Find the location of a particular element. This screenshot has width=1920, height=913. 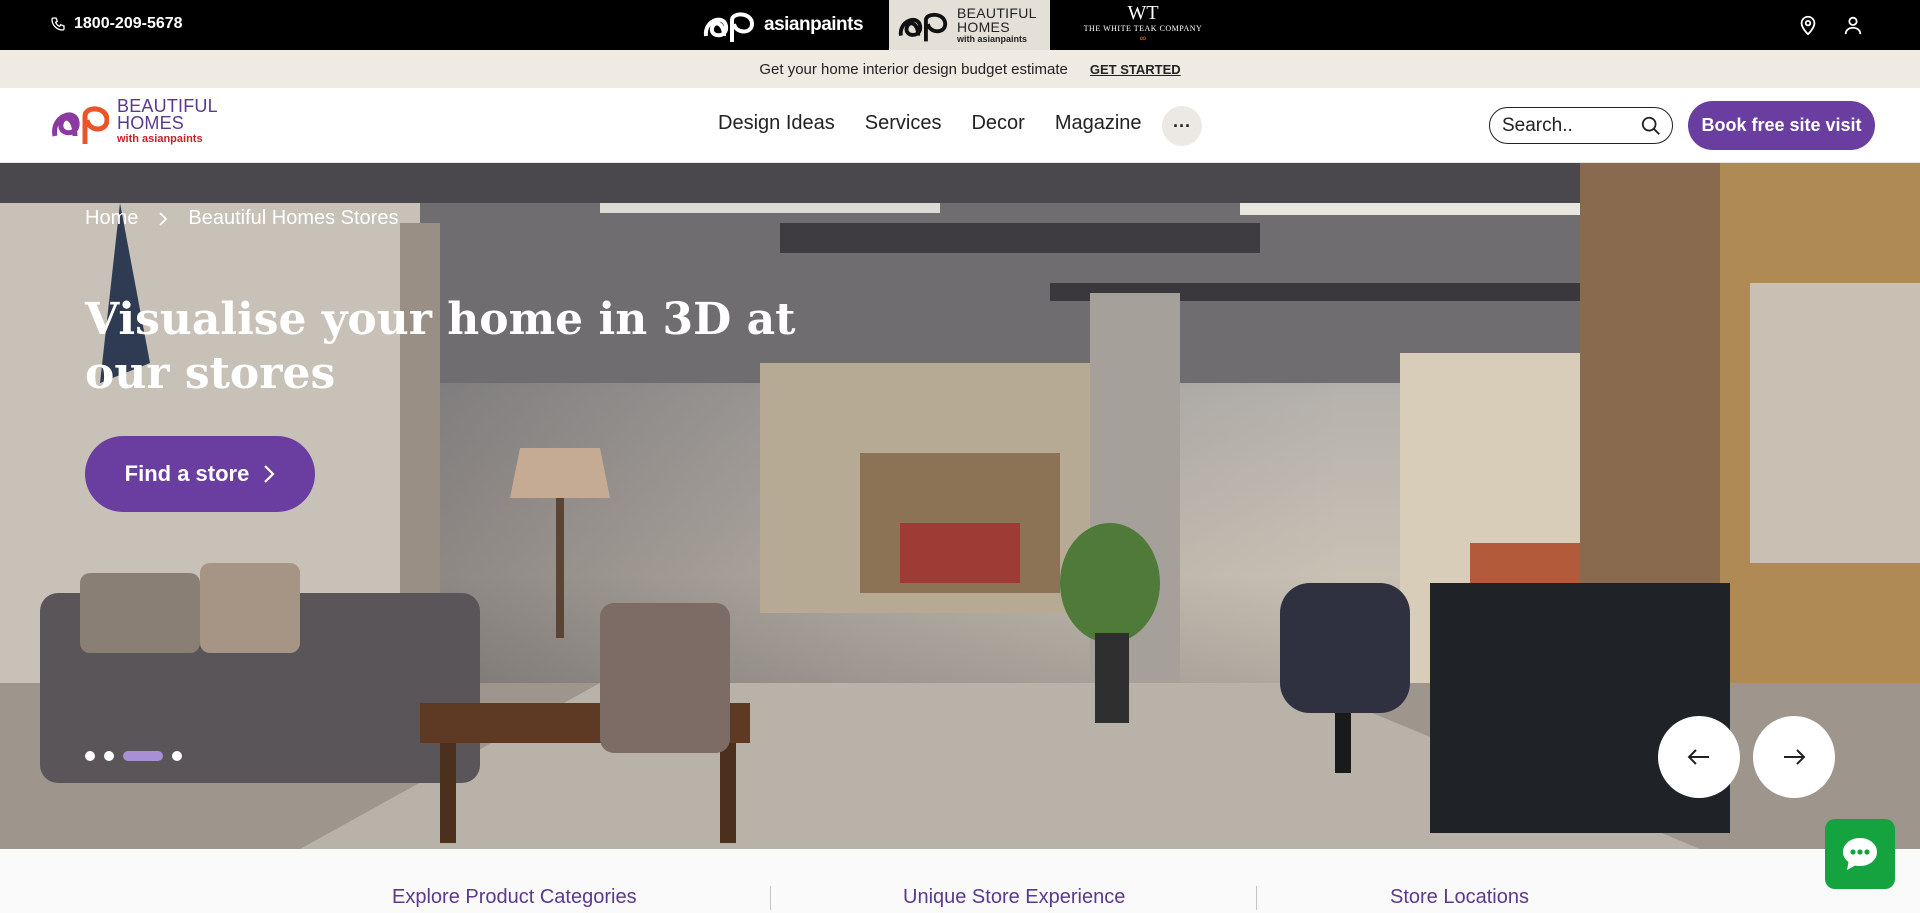

search-box is located at coordinates (1581, 125).